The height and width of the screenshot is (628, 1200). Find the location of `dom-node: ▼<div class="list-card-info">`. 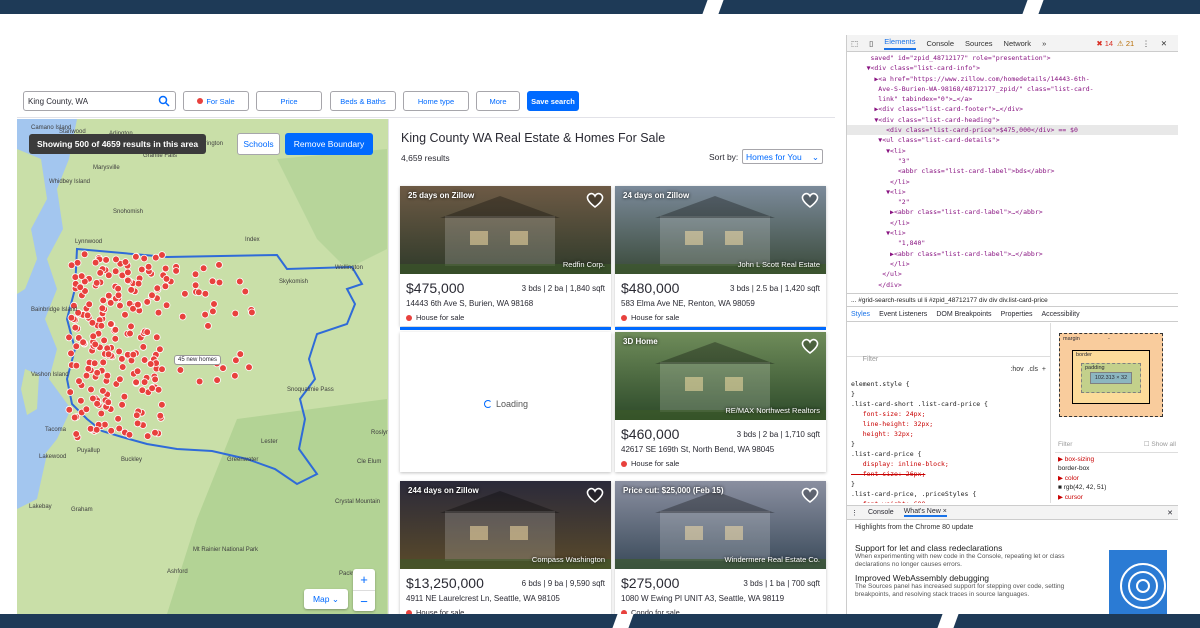

dom-node: ▼<div class="list-card-info"> is located at coordinates (1012, 68).